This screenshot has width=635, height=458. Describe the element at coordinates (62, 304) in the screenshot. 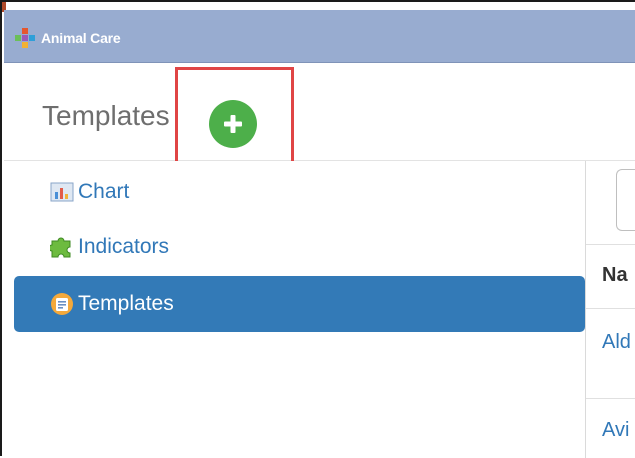

I see `templates-icon` at that location.